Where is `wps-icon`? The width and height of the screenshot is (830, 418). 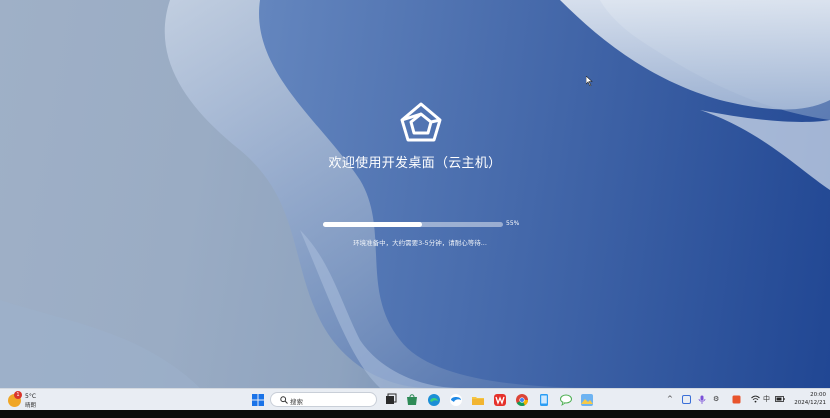
wps-icon is located at coordinates (500, 400).